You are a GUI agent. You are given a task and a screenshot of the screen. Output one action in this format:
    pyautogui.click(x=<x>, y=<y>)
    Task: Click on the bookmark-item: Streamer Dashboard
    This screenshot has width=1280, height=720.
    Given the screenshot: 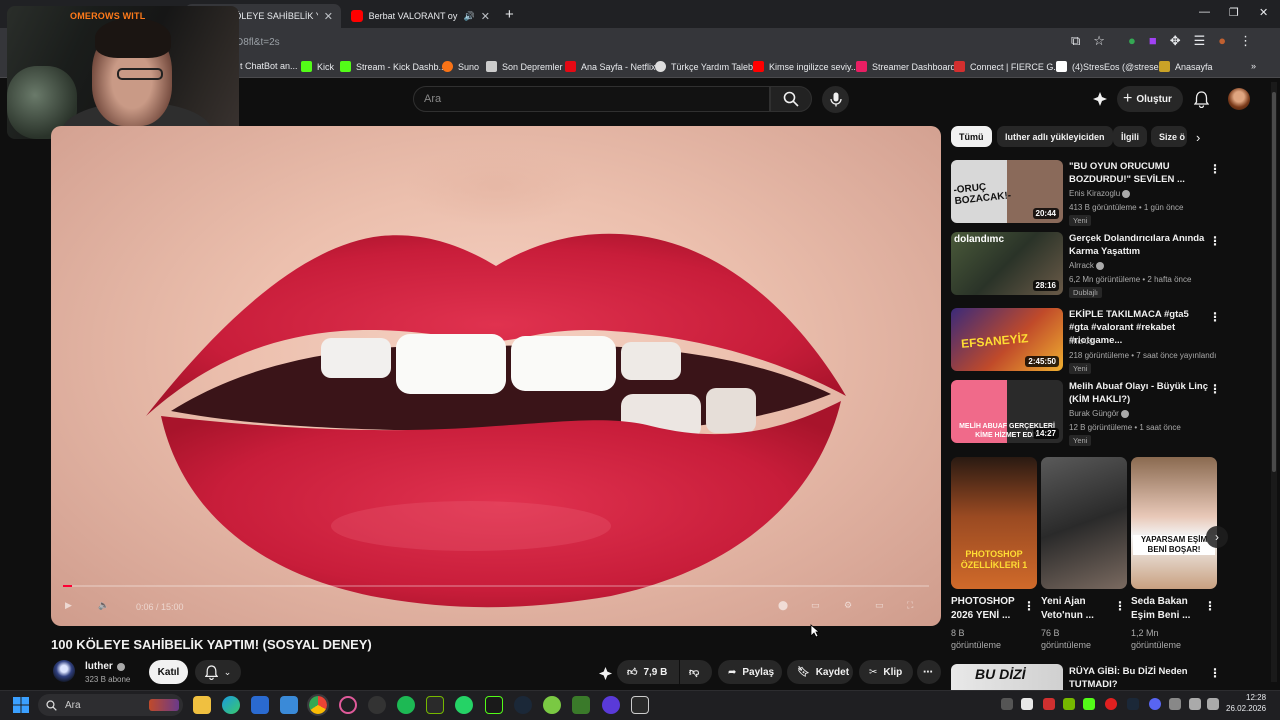 What is the action you would take?
    pyautogui.click(x=906, y=66)
    